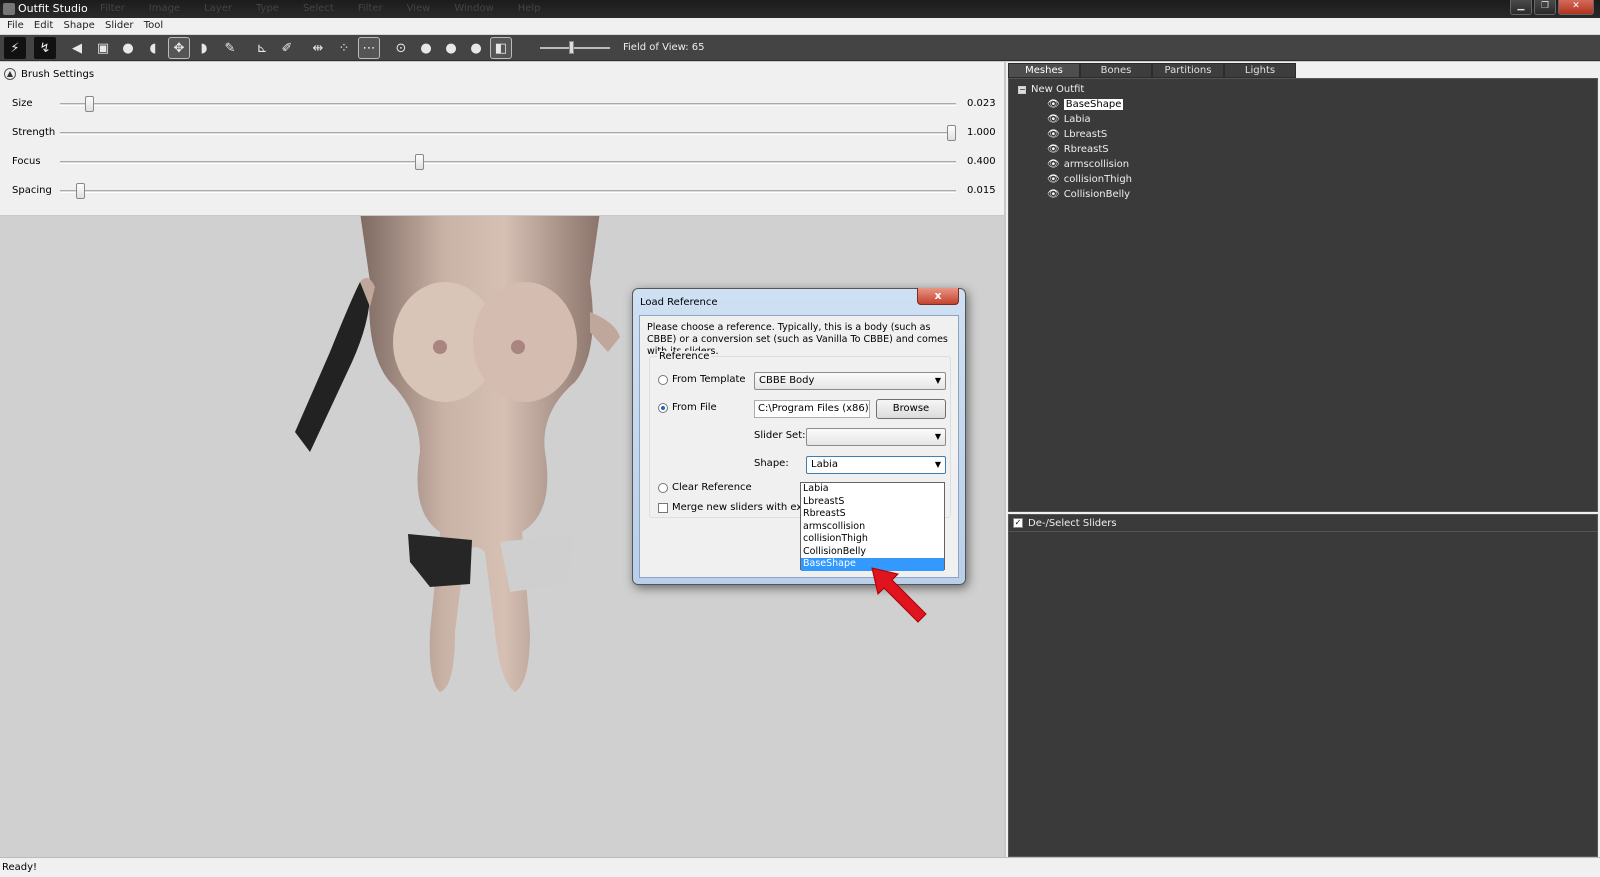 The image size is (1600, 877). Describe the element at coordinates (508, 133) in the screenshot. I see `brush-strength-track` at that location.